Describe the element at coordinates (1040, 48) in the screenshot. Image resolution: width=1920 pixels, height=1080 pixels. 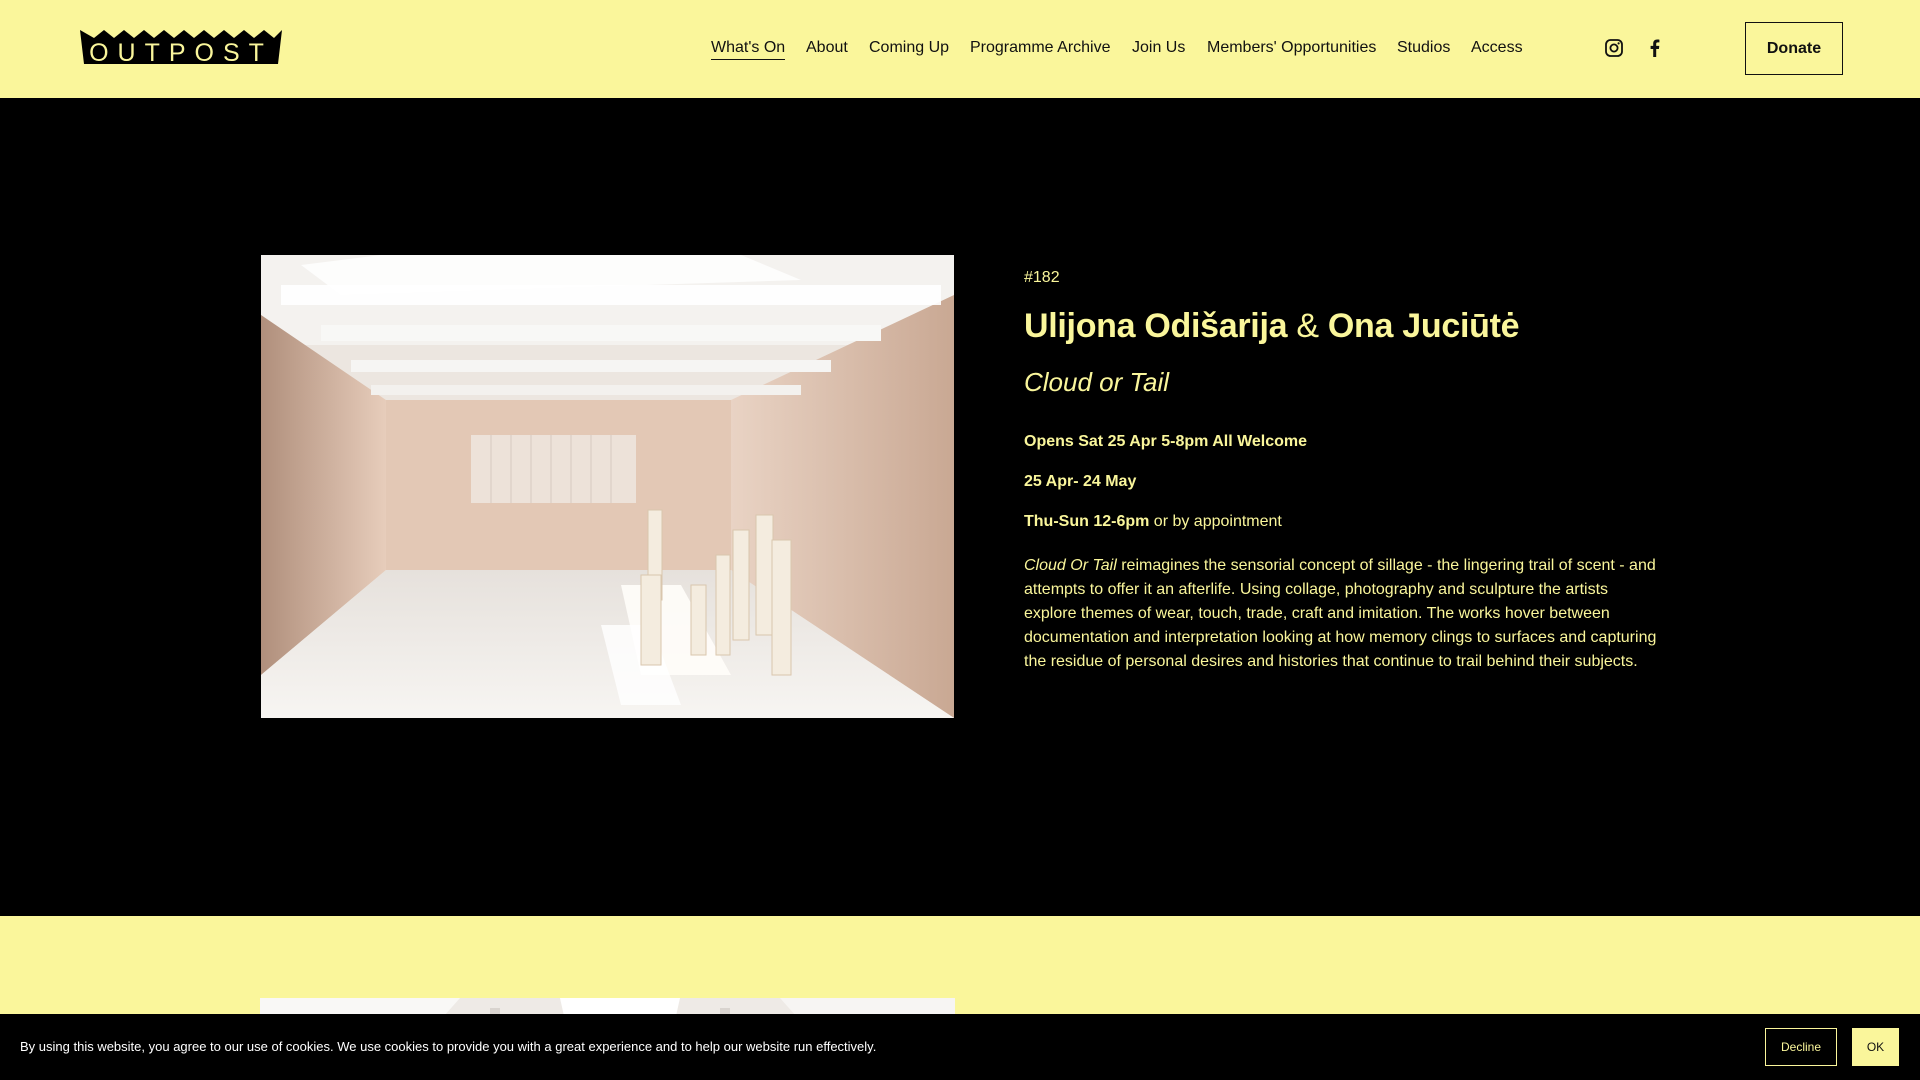
I see `nav-programme-archive: Programme Archive` at that location.